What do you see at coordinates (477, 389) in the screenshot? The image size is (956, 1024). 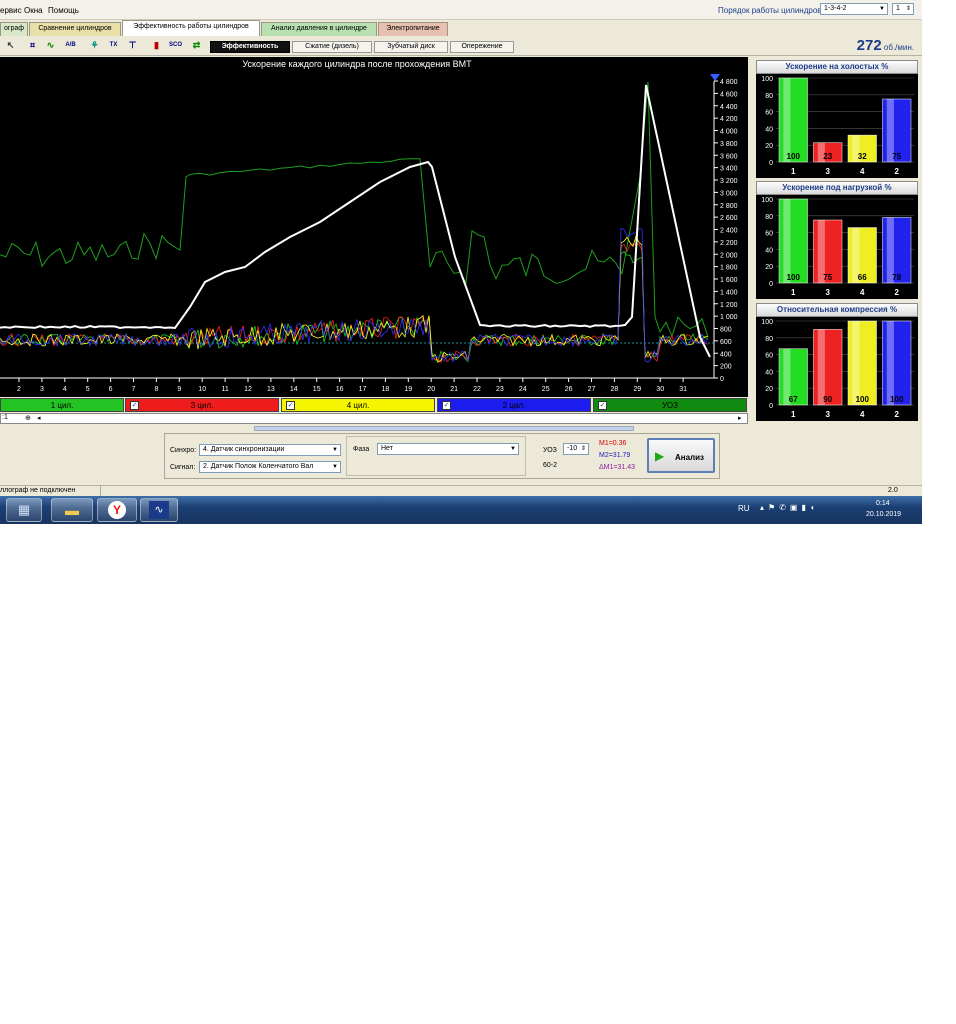 I see `x-tick-label: 22` at bounding box center [477, 389].